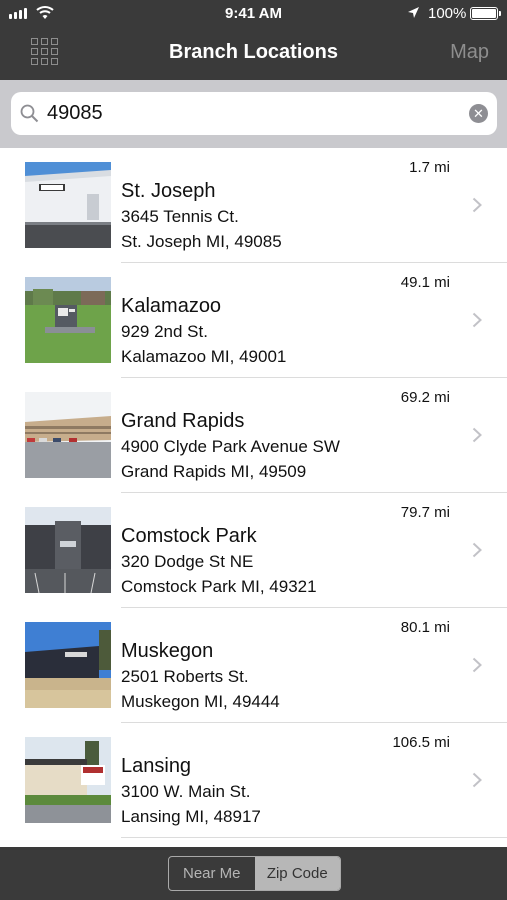 The image size is (507, 900). What do you see at coordinates (164, 331) in the screenshot?
I see `branch-street: 929 2nd St.` at bounding box center [164, 331].